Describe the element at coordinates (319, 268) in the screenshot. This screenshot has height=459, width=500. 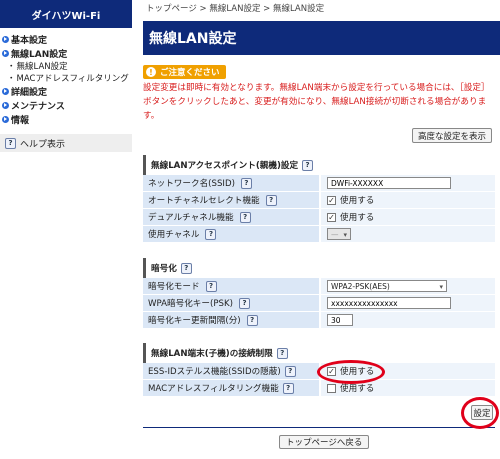
I see `section-header: 暗号化 ?` at that location.